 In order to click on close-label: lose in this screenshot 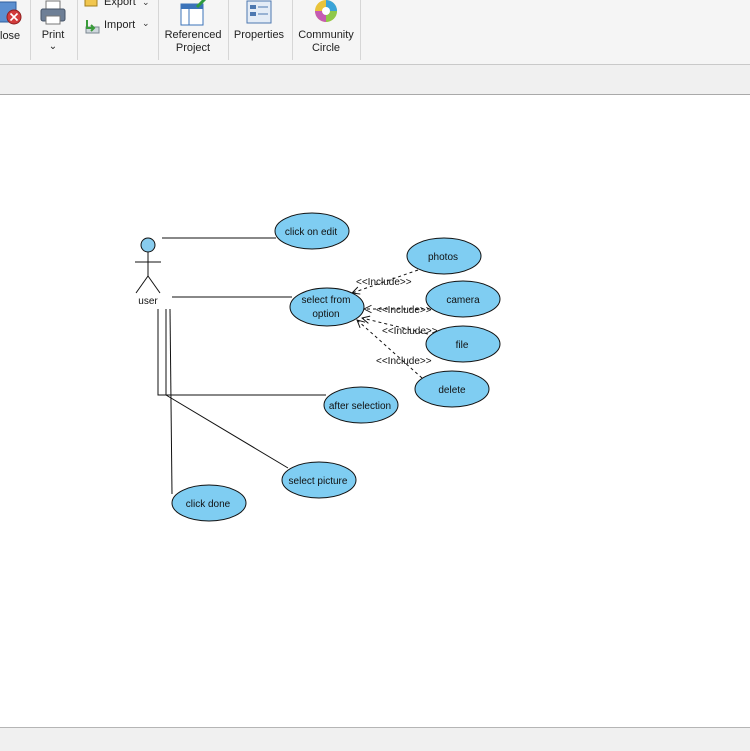, I will do `click(10, 36)`.